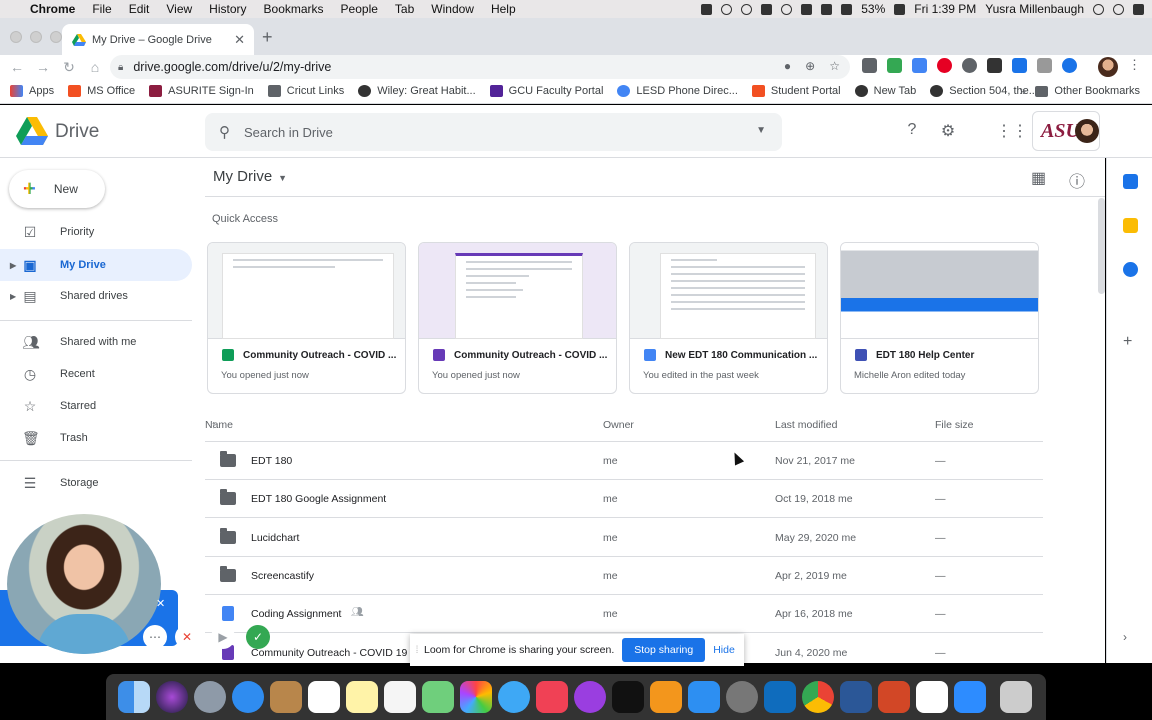  What do you see at coordinates (294, 9) in the screenshot?
I see `menu-bookmarks: Bookmarks` at bounding box center [294, 9].